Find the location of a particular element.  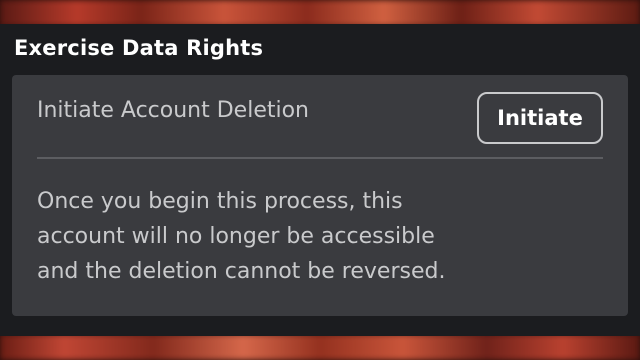

description-line: Once you begin this process, this is located at coordinates (220, 201).